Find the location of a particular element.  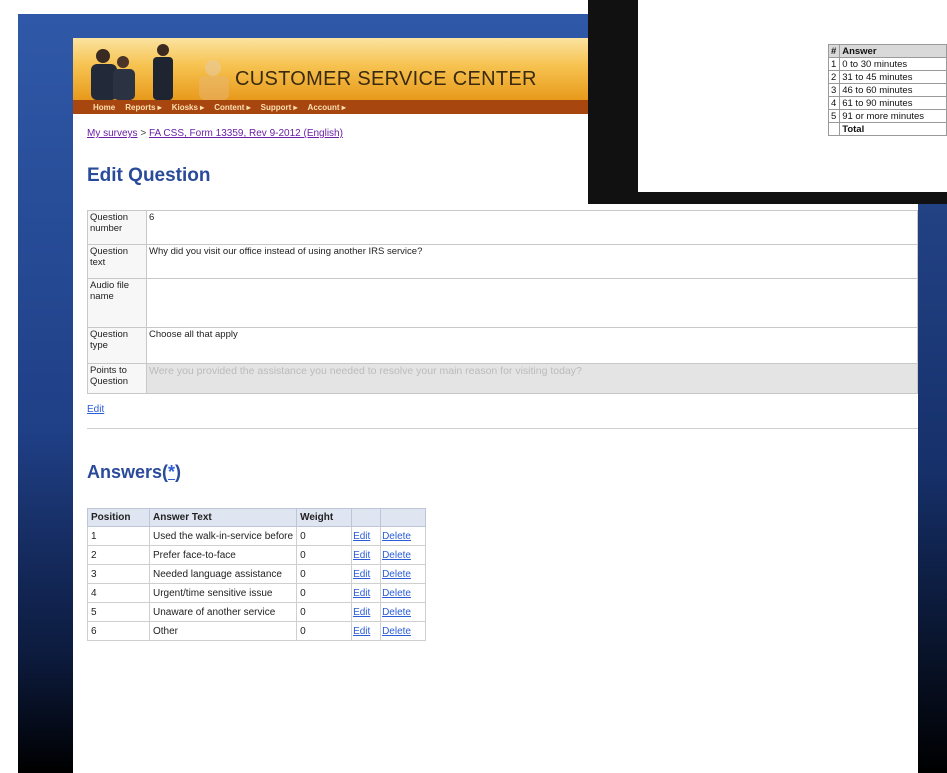

audio-file-value is located at coordinates (532, 303).